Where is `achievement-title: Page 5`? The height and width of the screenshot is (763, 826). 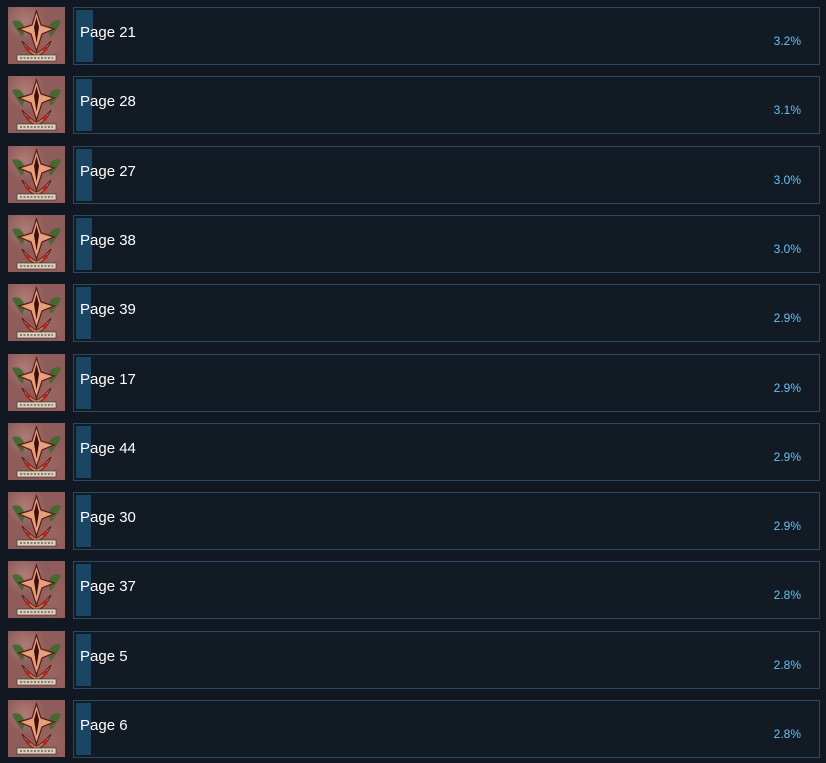
achievement-title: Page 5 is located at coordinates (104, 656).